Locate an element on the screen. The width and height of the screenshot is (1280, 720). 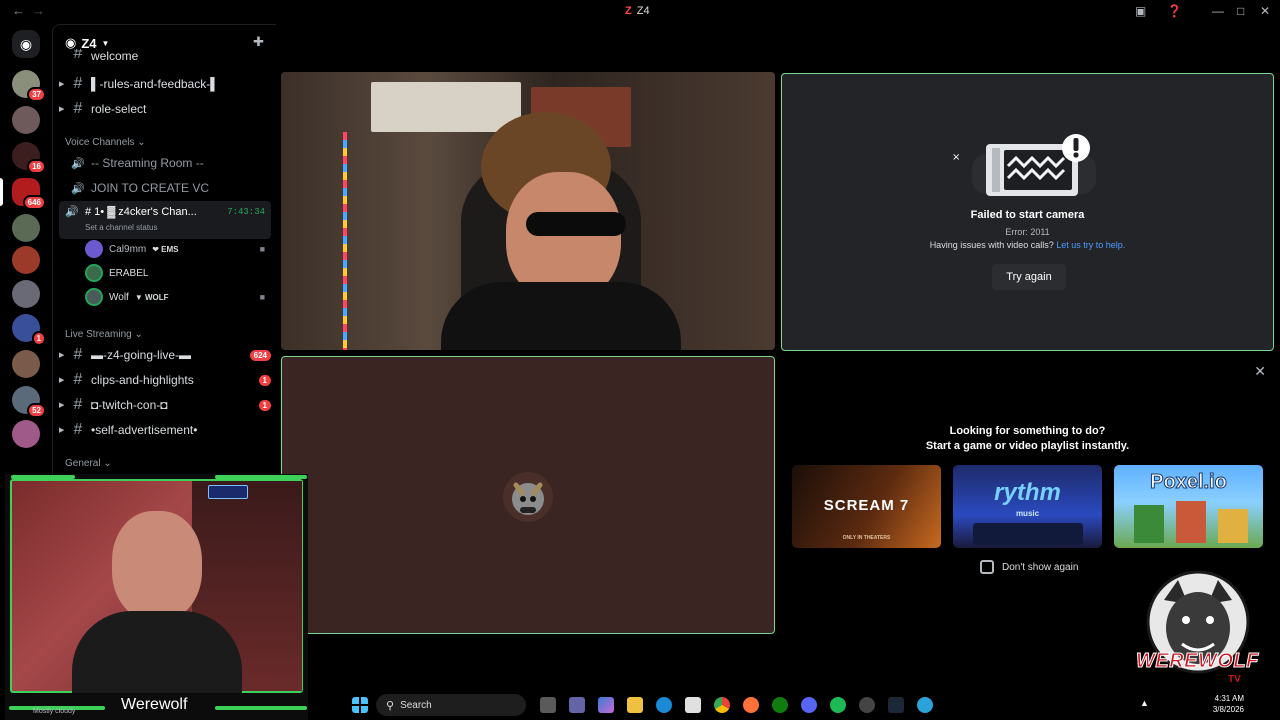
chevron-down-icon: ▼ is located at coordinates (105, 43).